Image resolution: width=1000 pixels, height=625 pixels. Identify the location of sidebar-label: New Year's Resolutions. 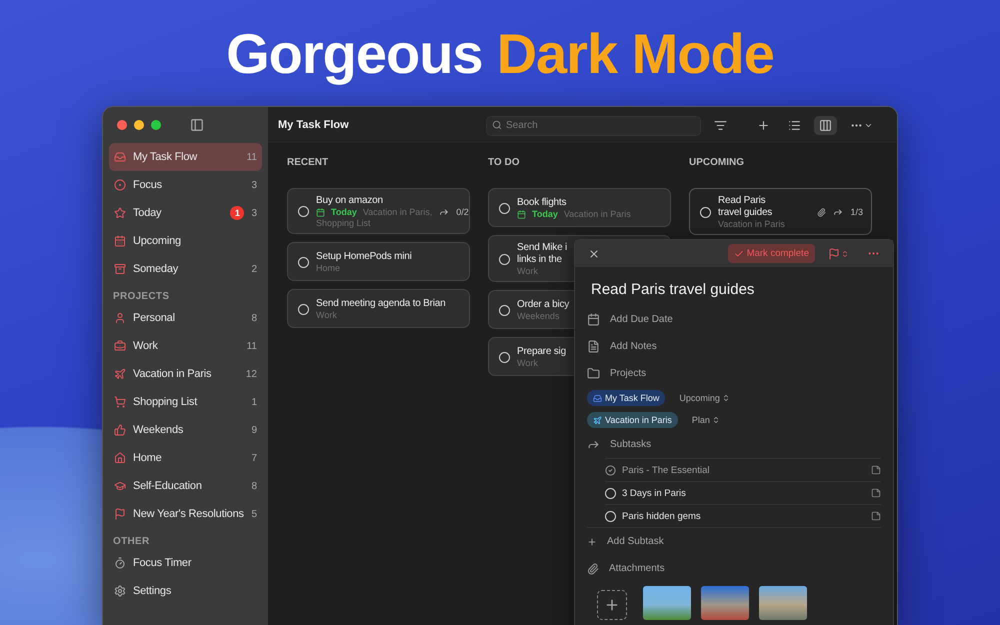
(188, 514).